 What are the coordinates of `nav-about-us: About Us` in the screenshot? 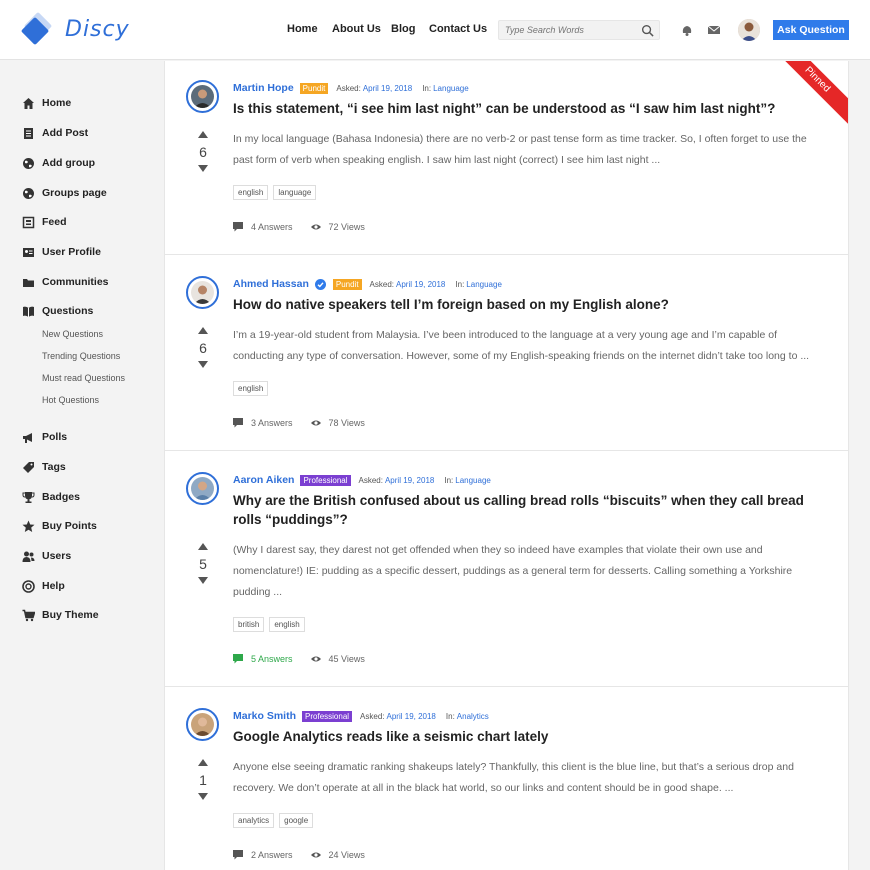 It's located at (356, 29).